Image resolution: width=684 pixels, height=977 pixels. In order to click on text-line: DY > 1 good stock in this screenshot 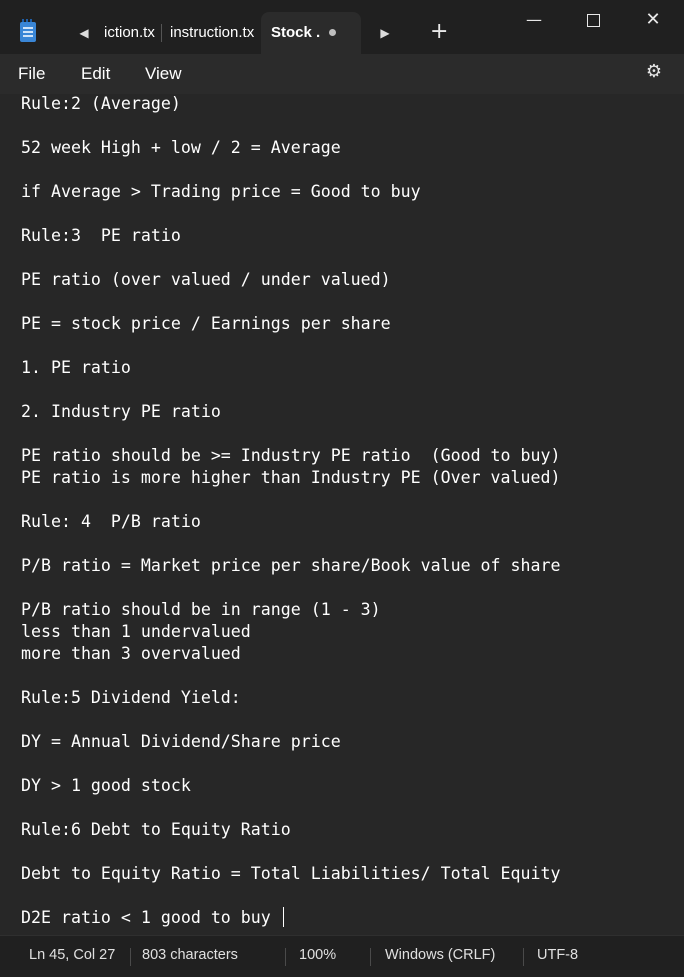, I will do `click(106, 785)`.